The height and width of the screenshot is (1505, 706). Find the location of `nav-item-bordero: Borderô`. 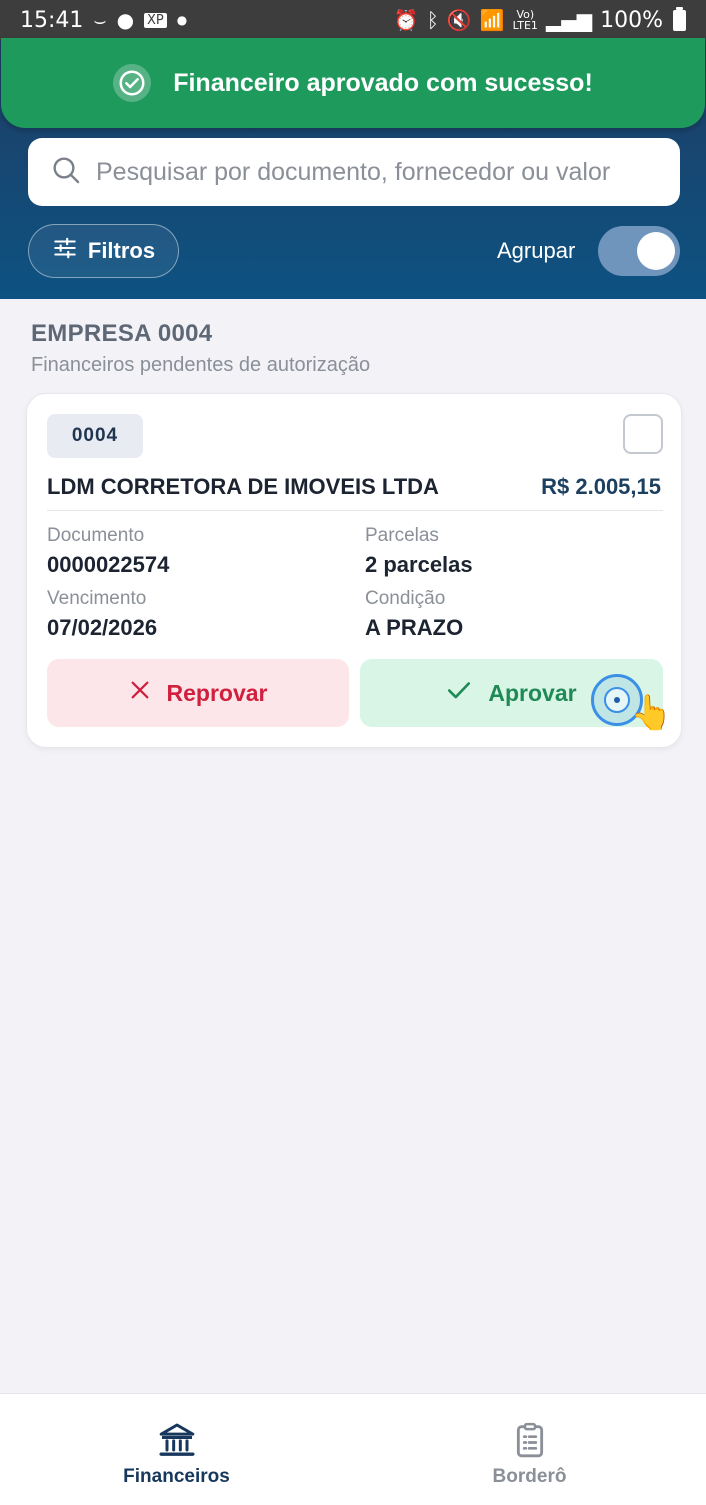

nav-item-bordero: Borderô is located at coordinates (529, 1449).